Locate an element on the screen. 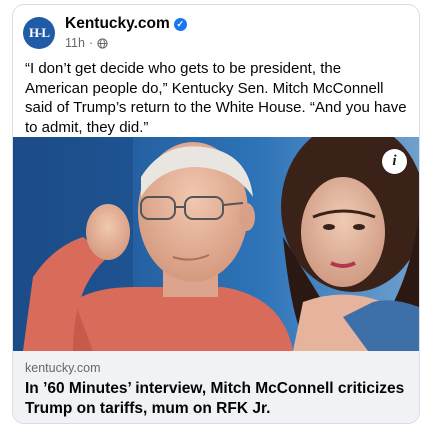 Image resolution: width=430 pixels, height=424 pixels. post-timestamp: 11h is located at coordinates (75, 43).